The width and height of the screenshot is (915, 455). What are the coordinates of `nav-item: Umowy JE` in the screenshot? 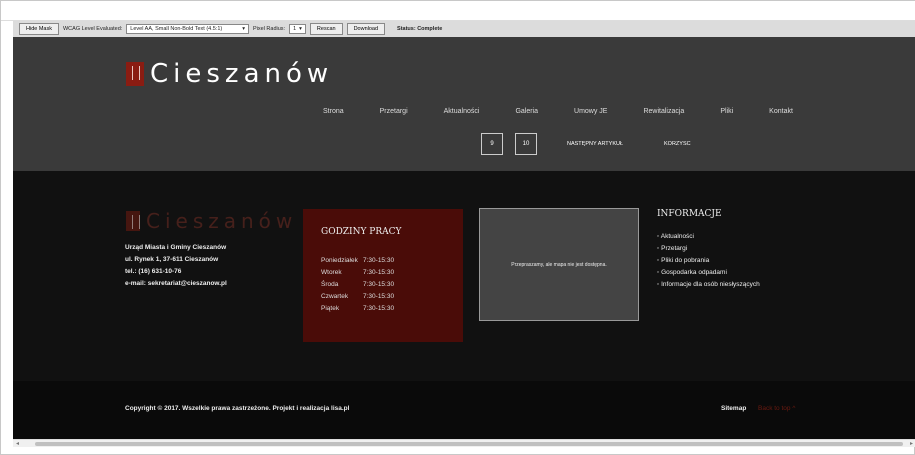 It's located at (590, 111).